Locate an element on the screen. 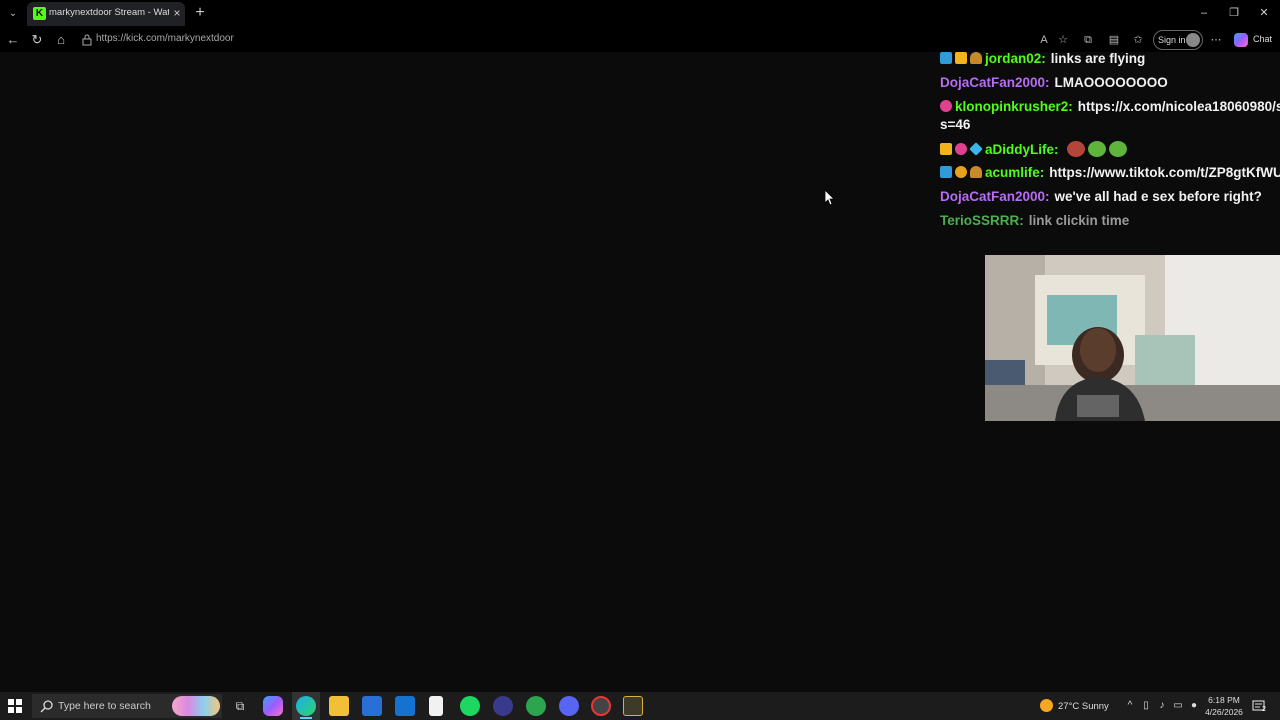 The image size is (1280, 720). copilot-app-icon is located at coordinates (273, 706).